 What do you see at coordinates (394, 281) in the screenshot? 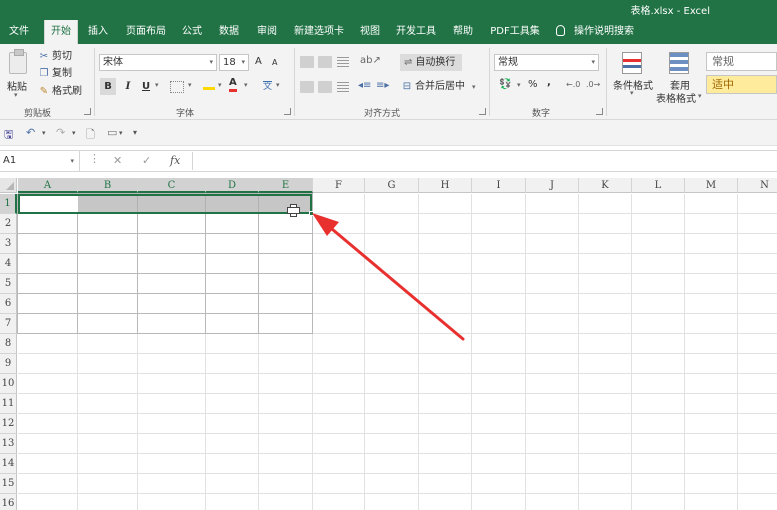
I see `annotation-arrow-shaft` at bounding box center [394, 281].